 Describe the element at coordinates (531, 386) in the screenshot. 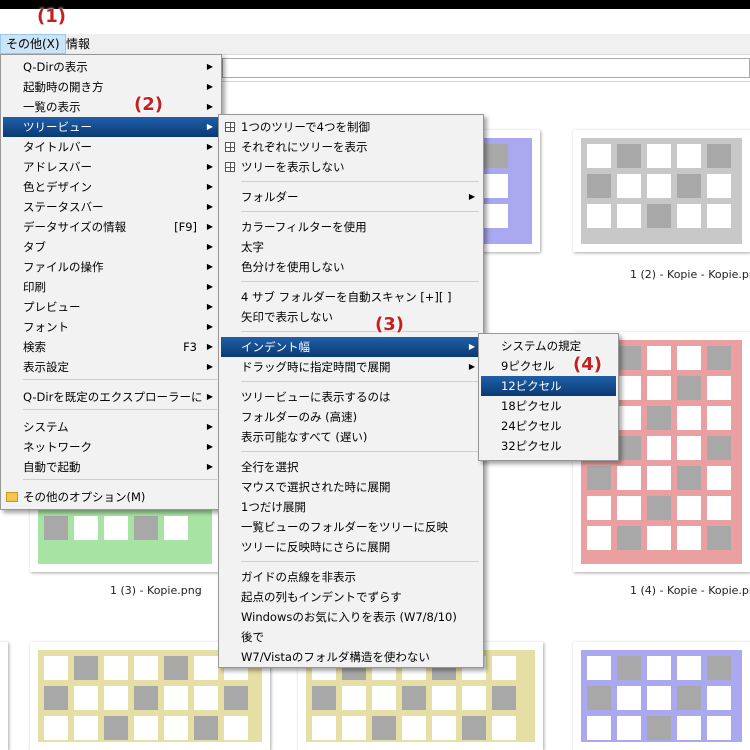

I see `menu-item-label: 12ピクセル` at that location.